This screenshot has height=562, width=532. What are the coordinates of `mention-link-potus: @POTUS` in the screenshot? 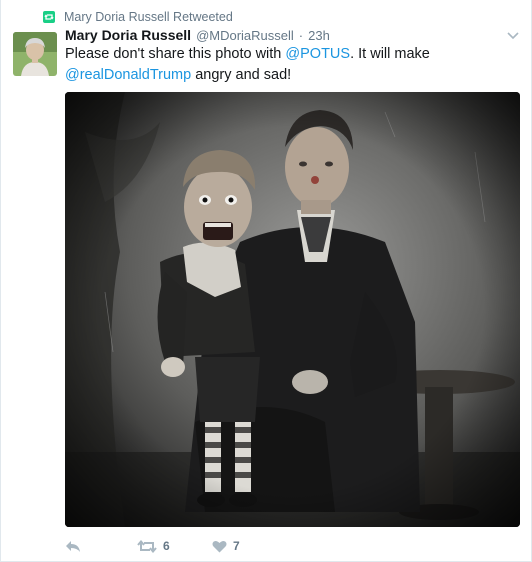 It's located at (317, 54).